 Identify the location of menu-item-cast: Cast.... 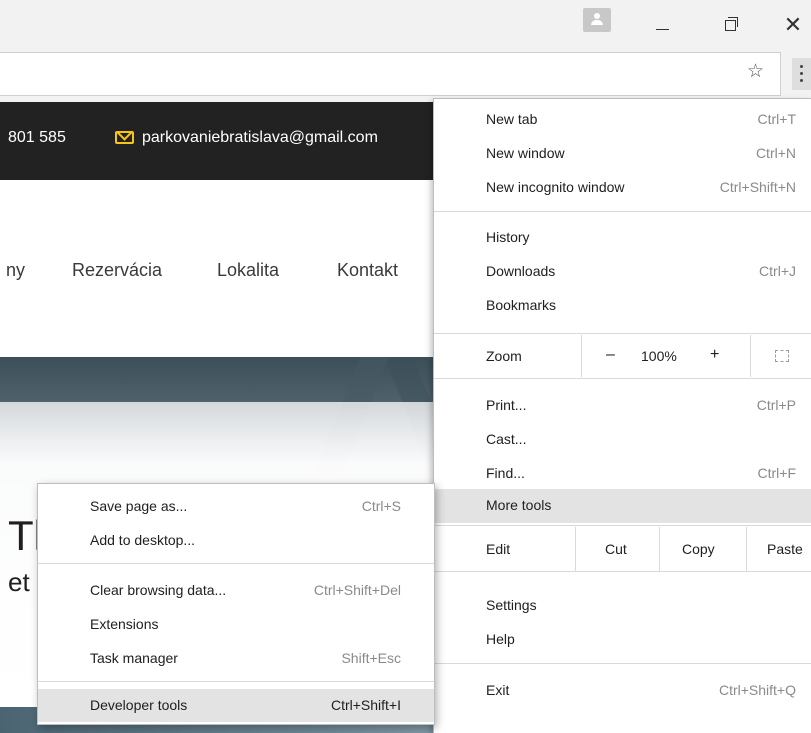
(622, 440).